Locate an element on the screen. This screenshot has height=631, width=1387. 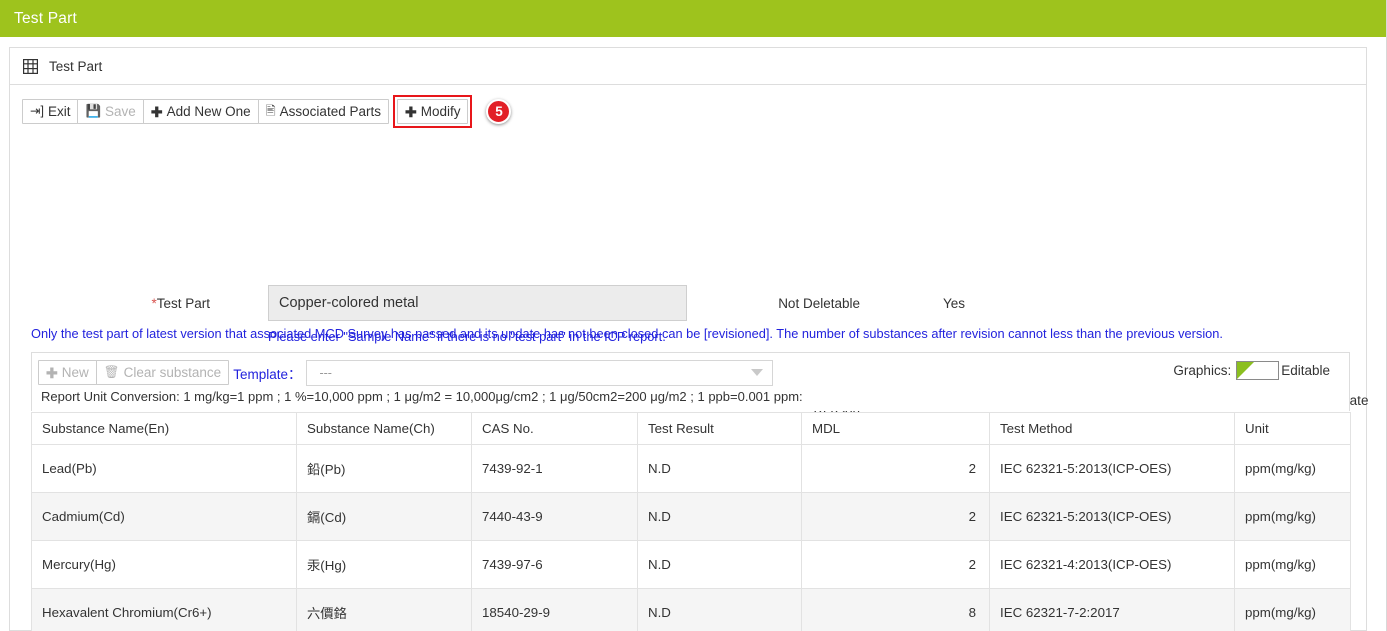
col-substance-name-ch: Substance Name(Ch) is located at coordinates (384, 428).